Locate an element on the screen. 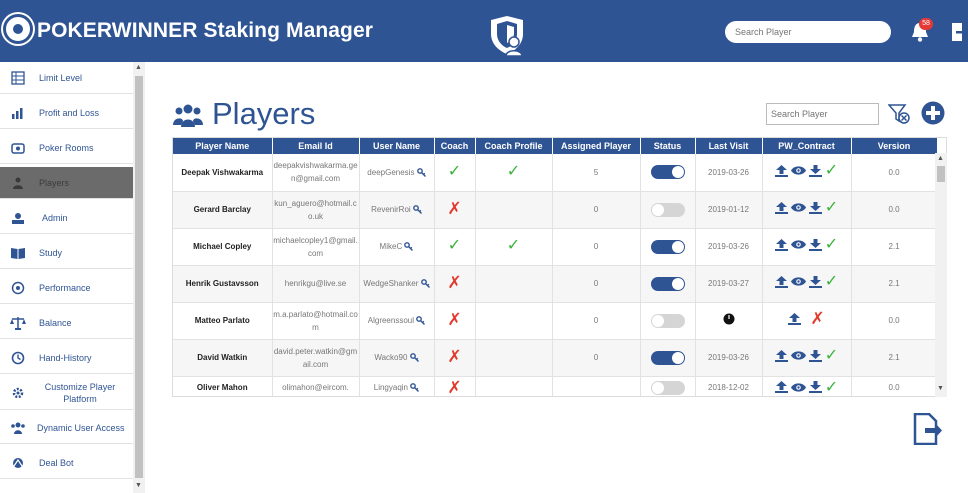 The width and height of the screenshot is (968, 493). assigned-player-count: 0 is located at coordinates (596, 284).